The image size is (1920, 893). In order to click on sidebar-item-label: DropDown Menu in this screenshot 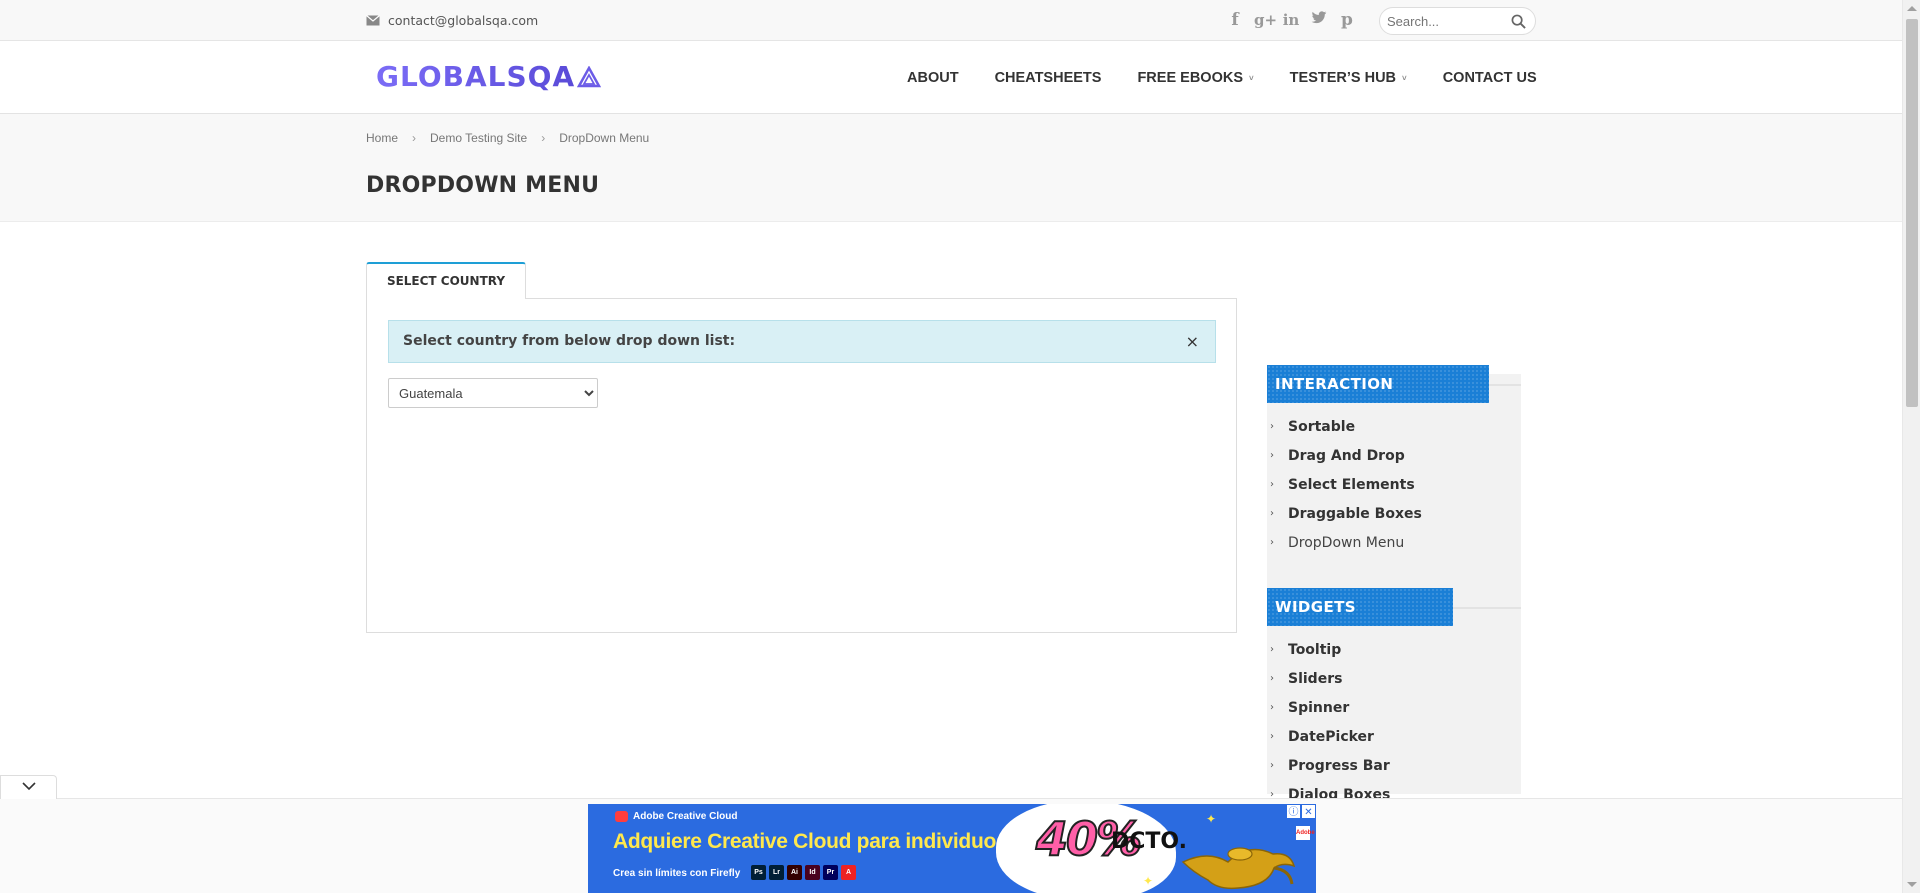, I will do `click(1346, 542)`.